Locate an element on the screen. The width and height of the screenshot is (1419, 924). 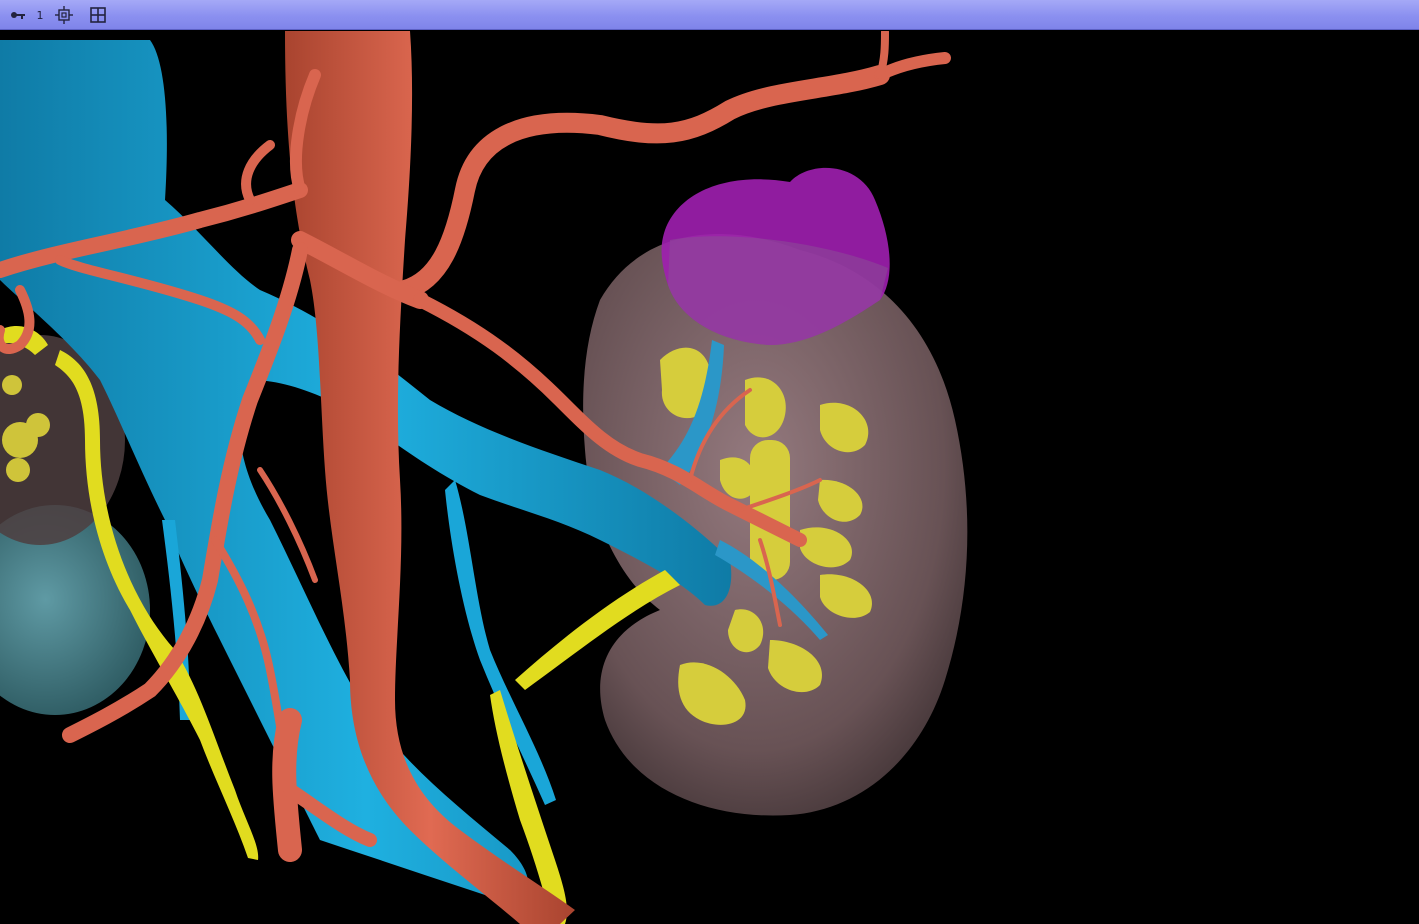
view-number: 1 is located at coordinates (40, 15).